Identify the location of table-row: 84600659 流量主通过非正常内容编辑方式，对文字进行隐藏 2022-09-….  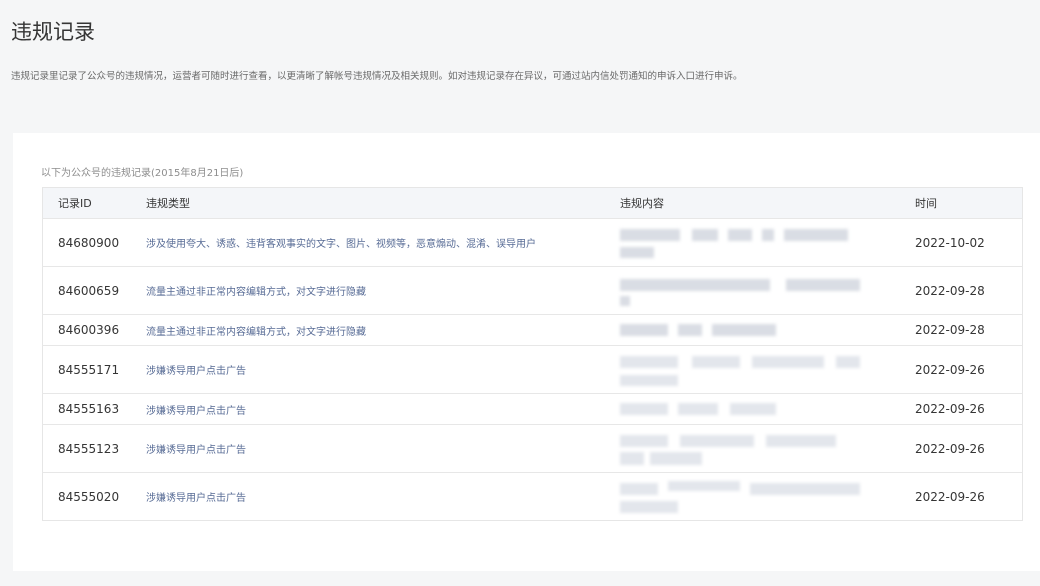
(532, 290).